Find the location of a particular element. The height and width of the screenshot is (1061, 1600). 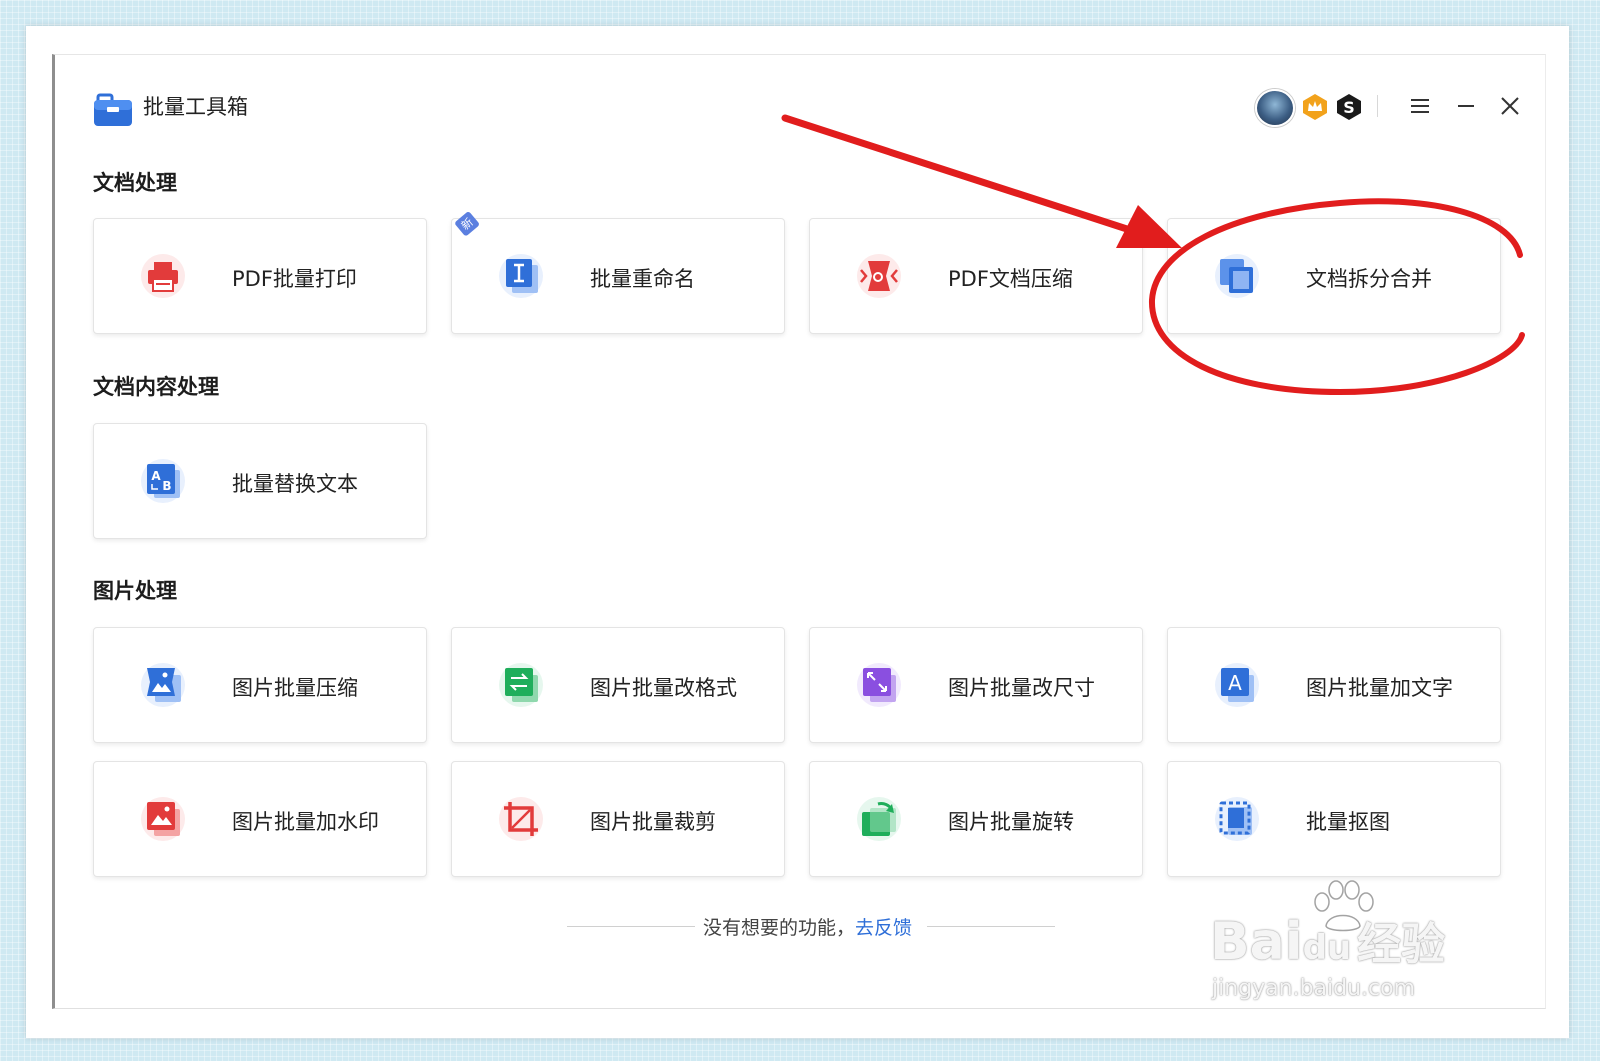

image-compress-icon is located at coordinates (163, 685).